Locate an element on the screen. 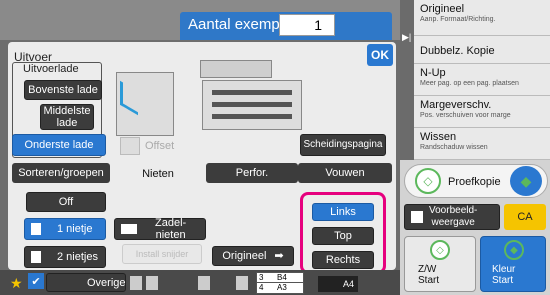 The image size is (550, 295). bottom-tray-button: Onderste lade is located at coordinates (59, 145).